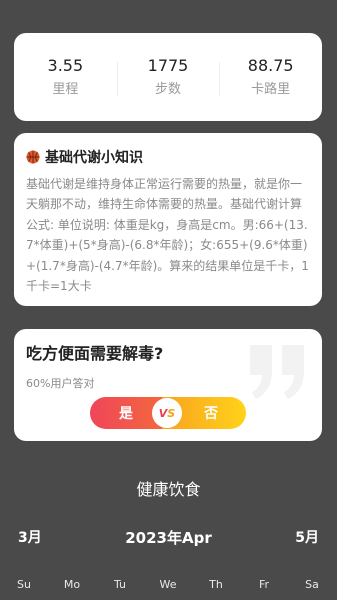 The height and width of the screenshot is (600, 337). I want to click on weekday-label: Sa, so click(312, 584).